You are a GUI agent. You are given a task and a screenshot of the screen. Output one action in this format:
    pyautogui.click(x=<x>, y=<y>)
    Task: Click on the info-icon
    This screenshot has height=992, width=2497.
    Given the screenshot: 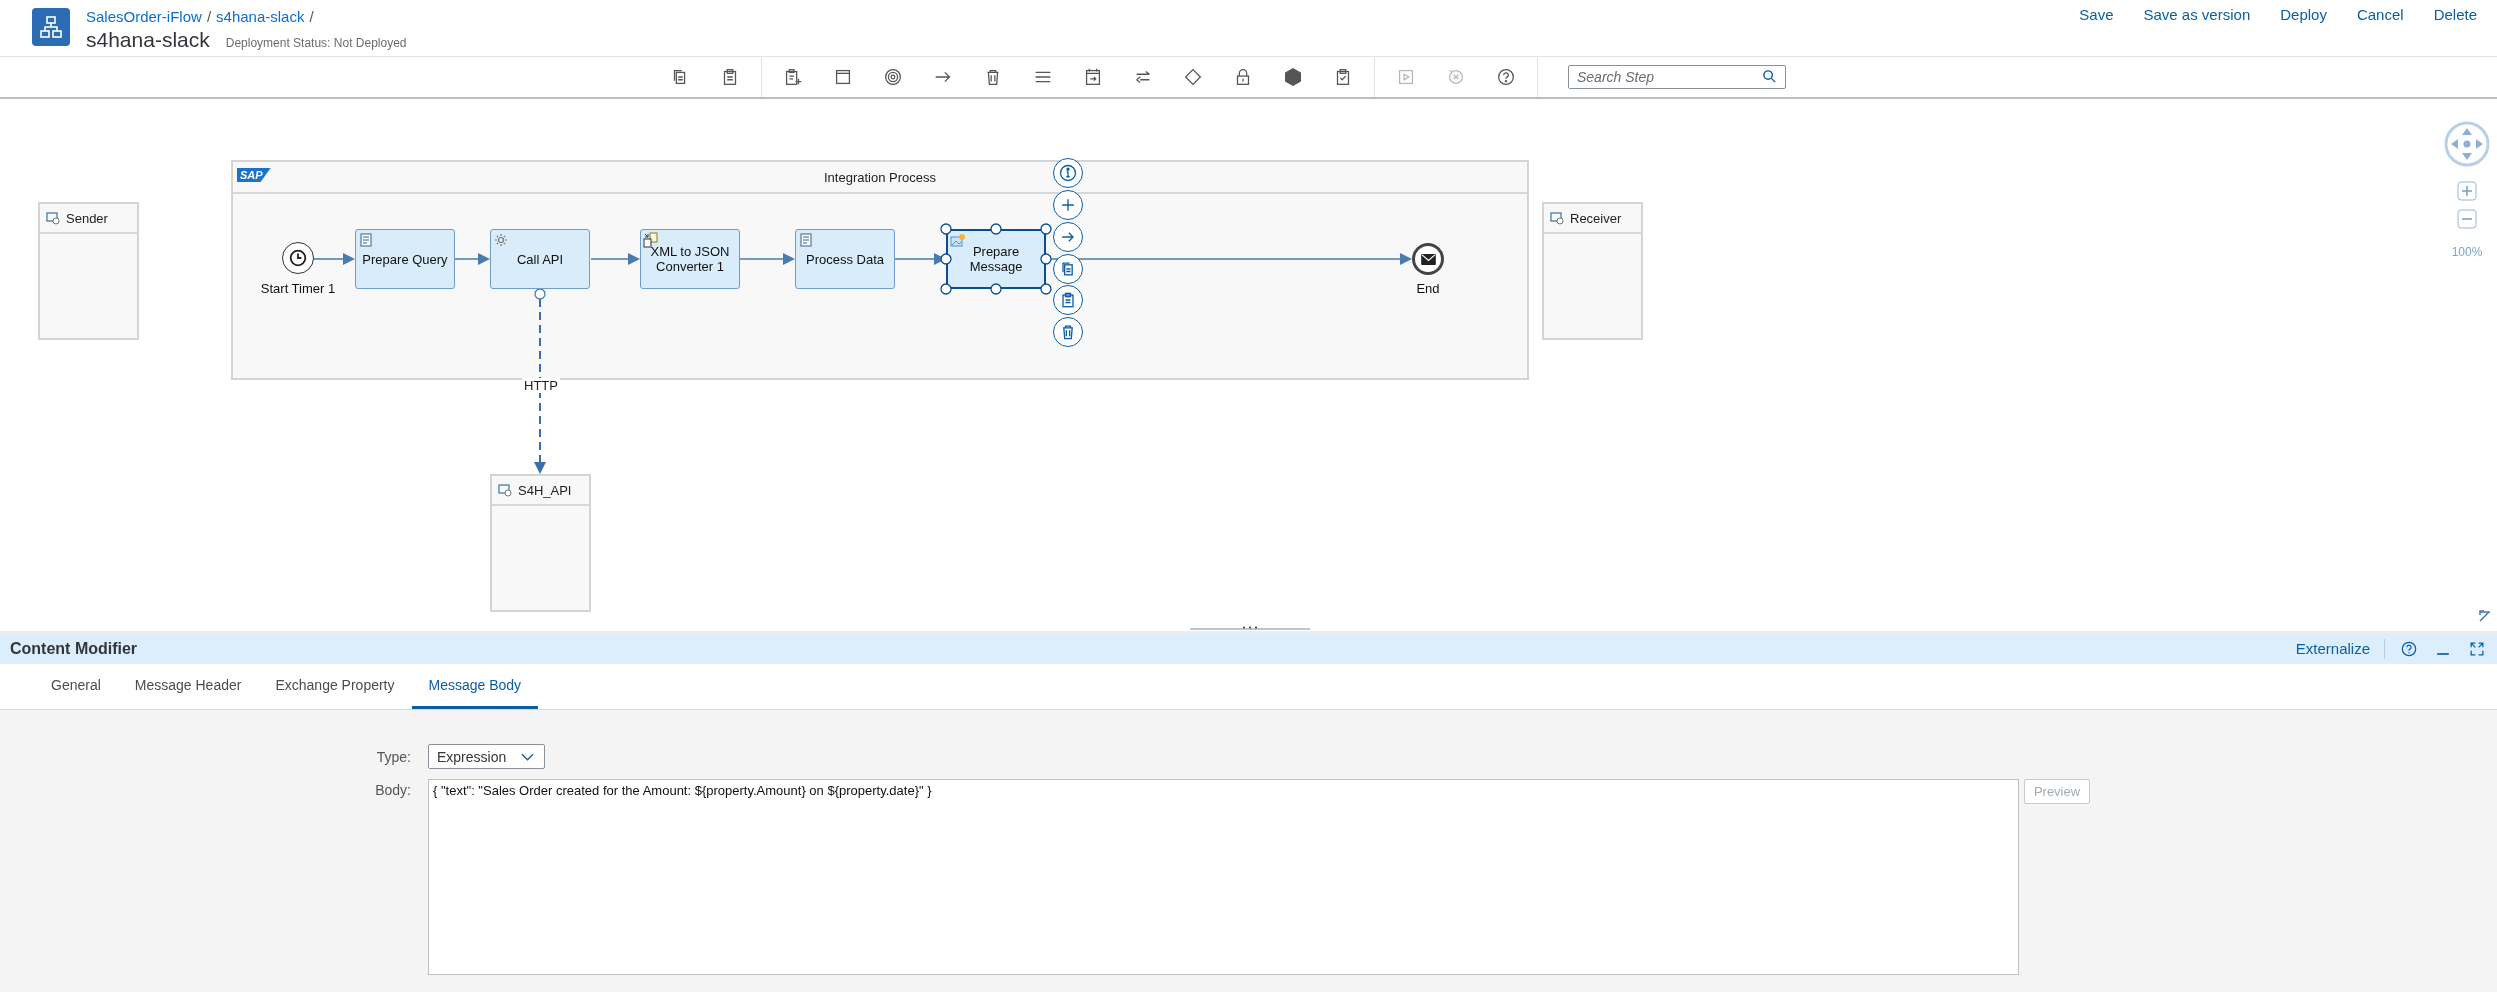 What is the action you would take?
    pyautogui.click(x=1068, y=173)
    